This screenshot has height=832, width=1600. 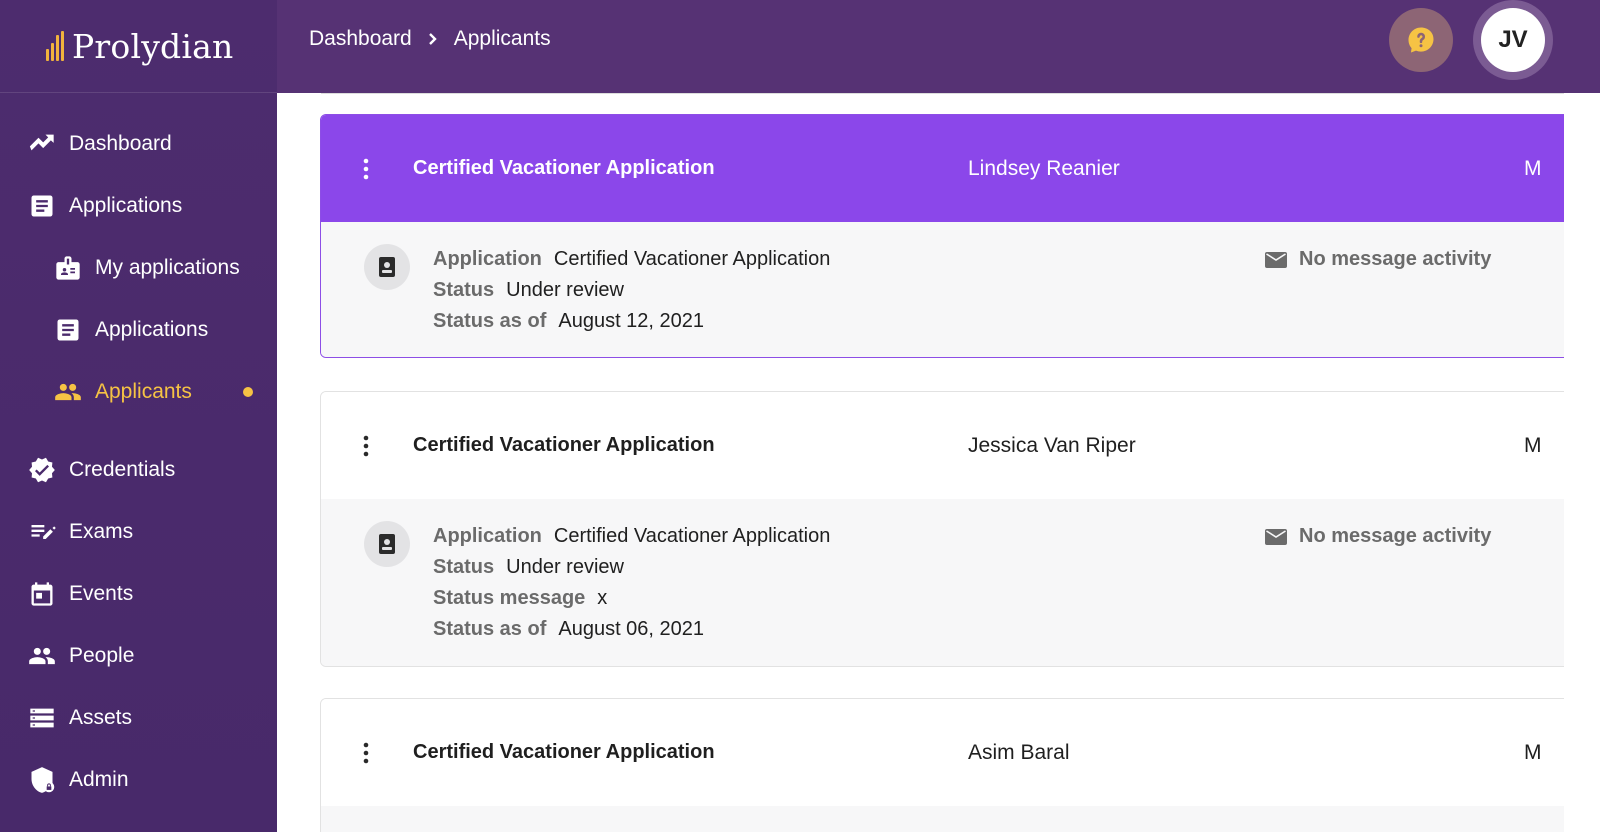 I want to click on sidebar-item-dashboard: Dashboard, so click(x=138, y=144).